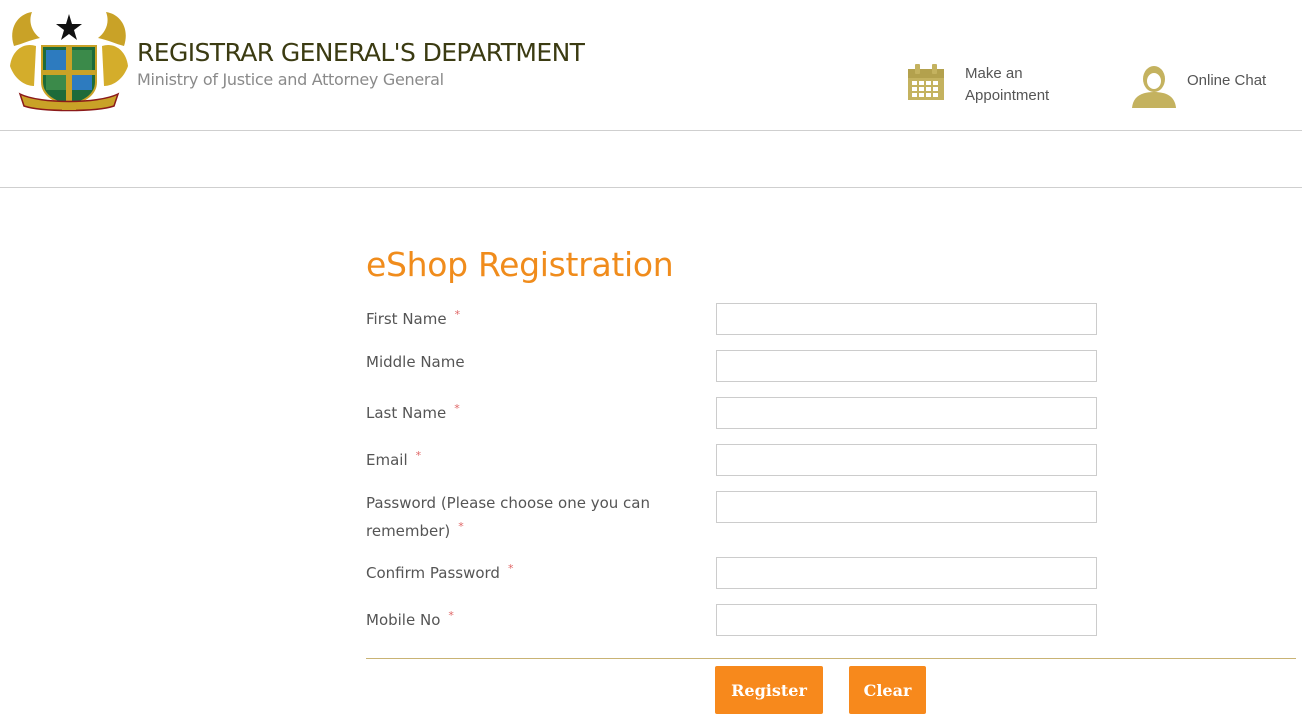  Describe the element at coordinates (831, 658) in the screenshot. I see `form-divider` at that location.